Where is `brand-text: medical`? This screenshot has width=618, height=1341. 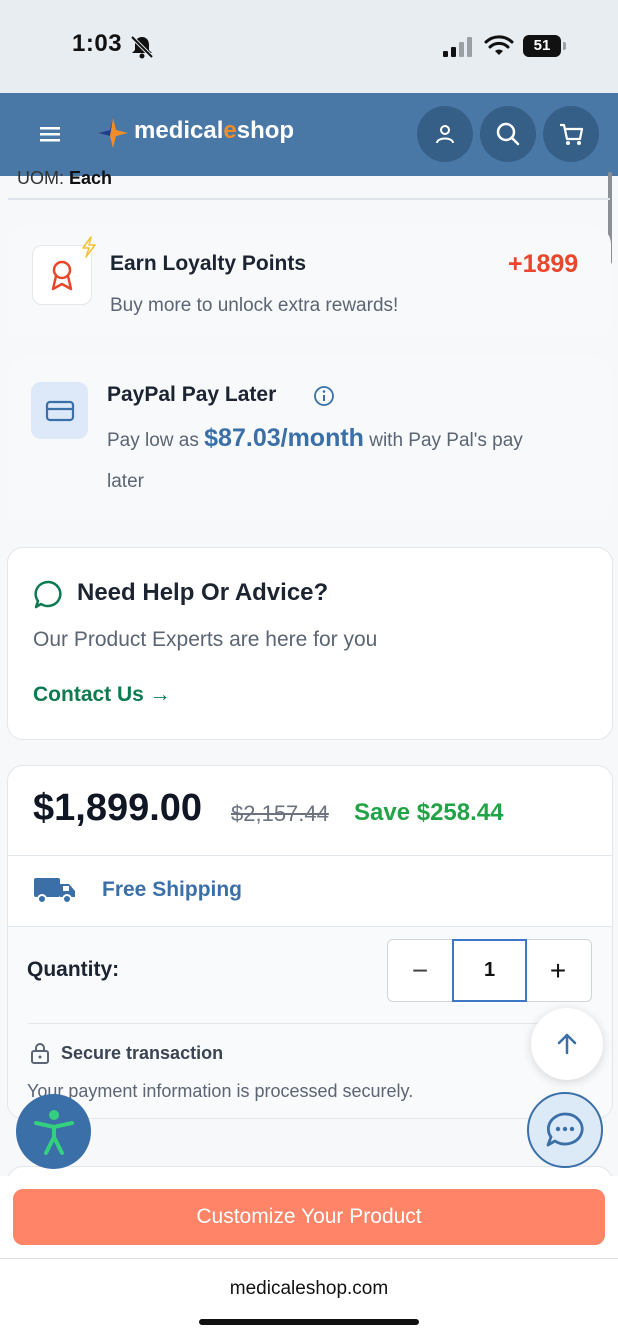 brand-text: medical is located at coordinates (179, 130).